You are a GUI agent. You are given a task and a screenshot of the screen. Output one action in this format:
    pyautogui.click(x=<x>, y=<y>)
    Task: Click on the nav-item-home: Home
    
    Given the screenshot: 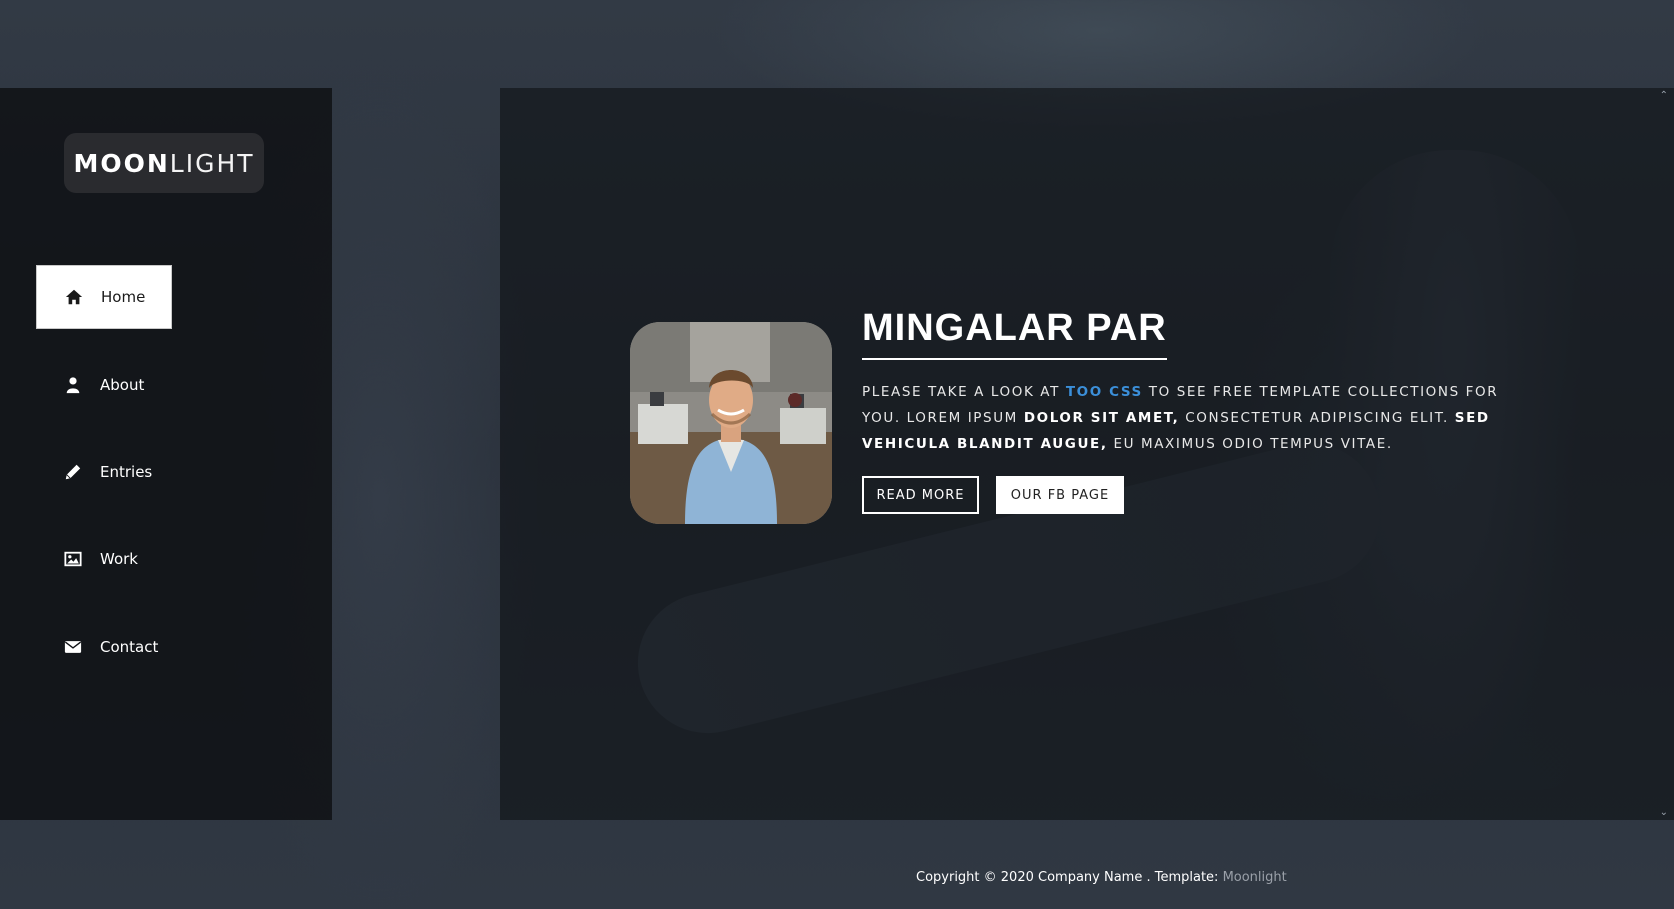 What is the action you would take?
    pyautogui.click(x=104, y=297)
    